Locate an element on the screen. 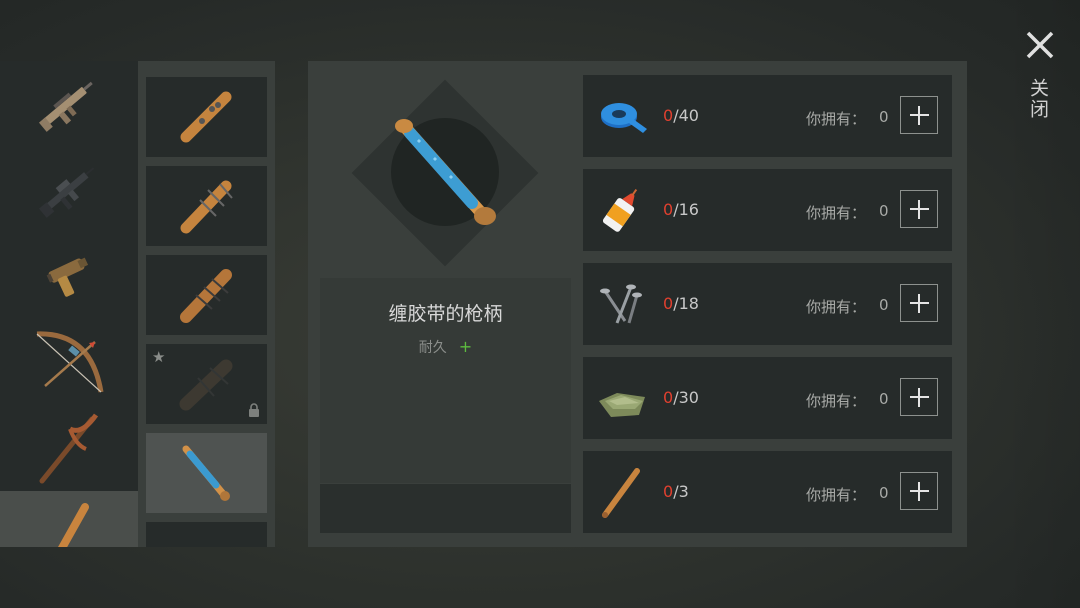 The height and width of the screenshot is (608, 1080). recipe-bat-with-spikes is located at coordinates (206, 206).